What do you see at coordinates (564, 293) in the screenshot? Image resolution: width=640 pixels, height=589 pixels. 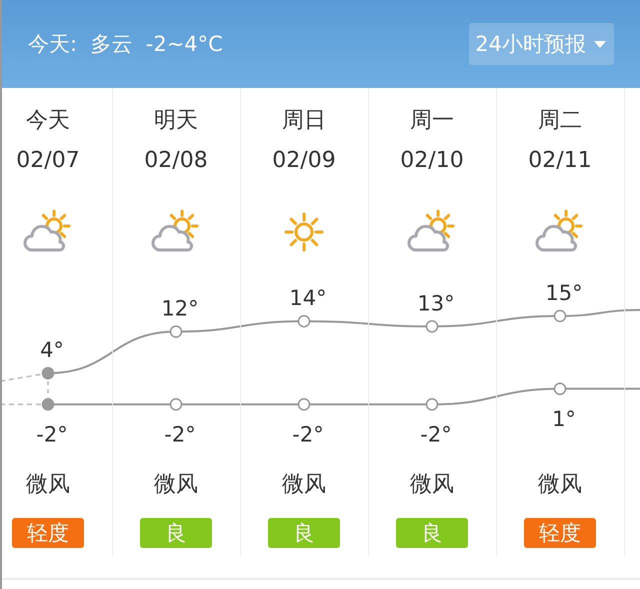 I see `high-temperature: 15°` at bounding box center [564, 293].